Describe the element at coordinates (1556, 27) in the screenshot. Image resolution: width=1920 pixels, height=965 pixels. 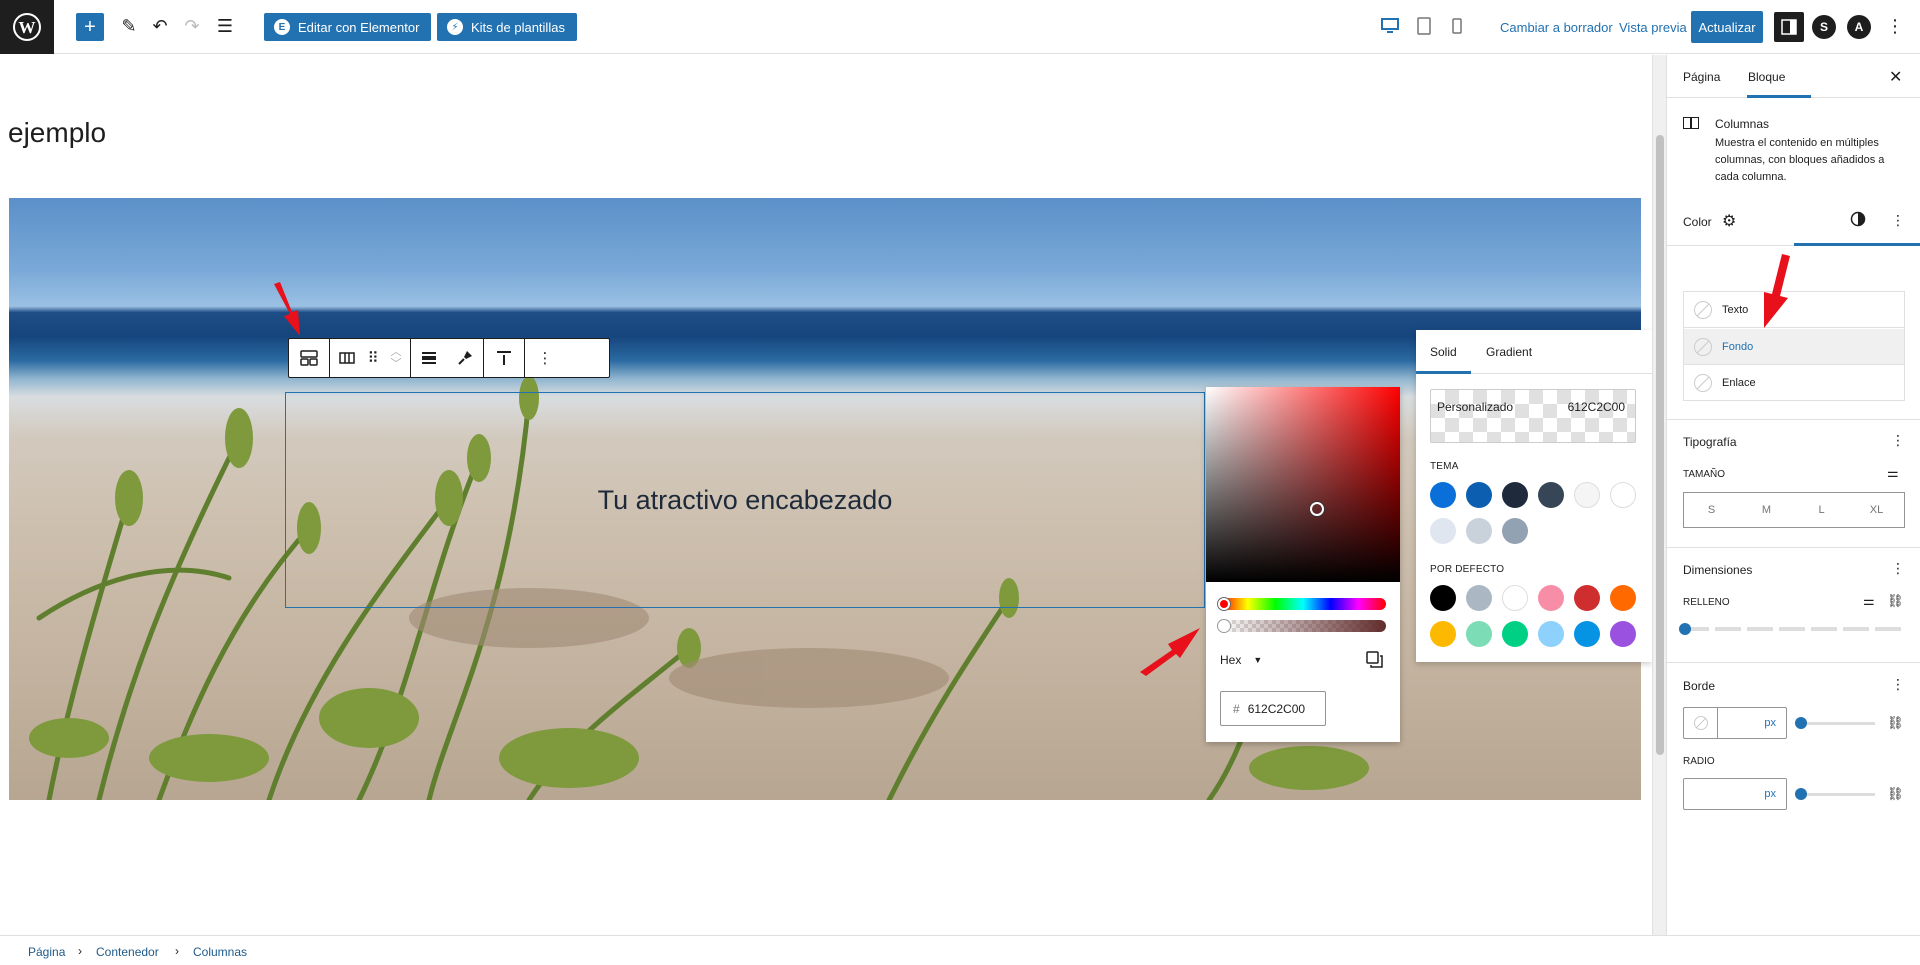
I see `switch-to-draft-link: Cambiar a borrador` at that location.